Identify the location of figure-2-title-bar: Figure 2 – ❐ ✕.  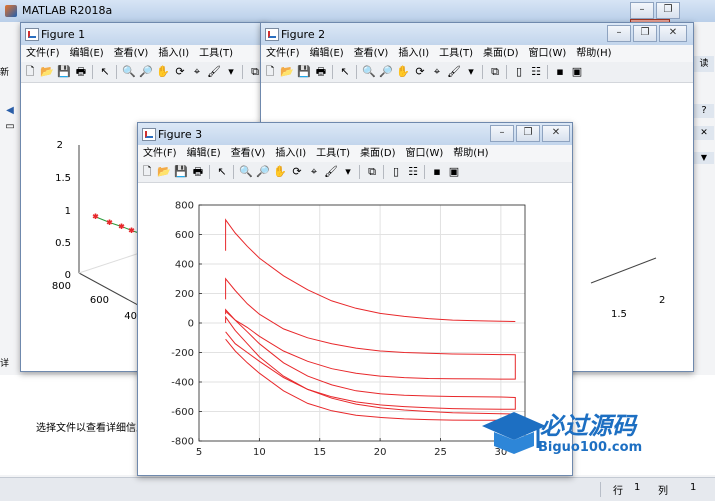
(477, 34).